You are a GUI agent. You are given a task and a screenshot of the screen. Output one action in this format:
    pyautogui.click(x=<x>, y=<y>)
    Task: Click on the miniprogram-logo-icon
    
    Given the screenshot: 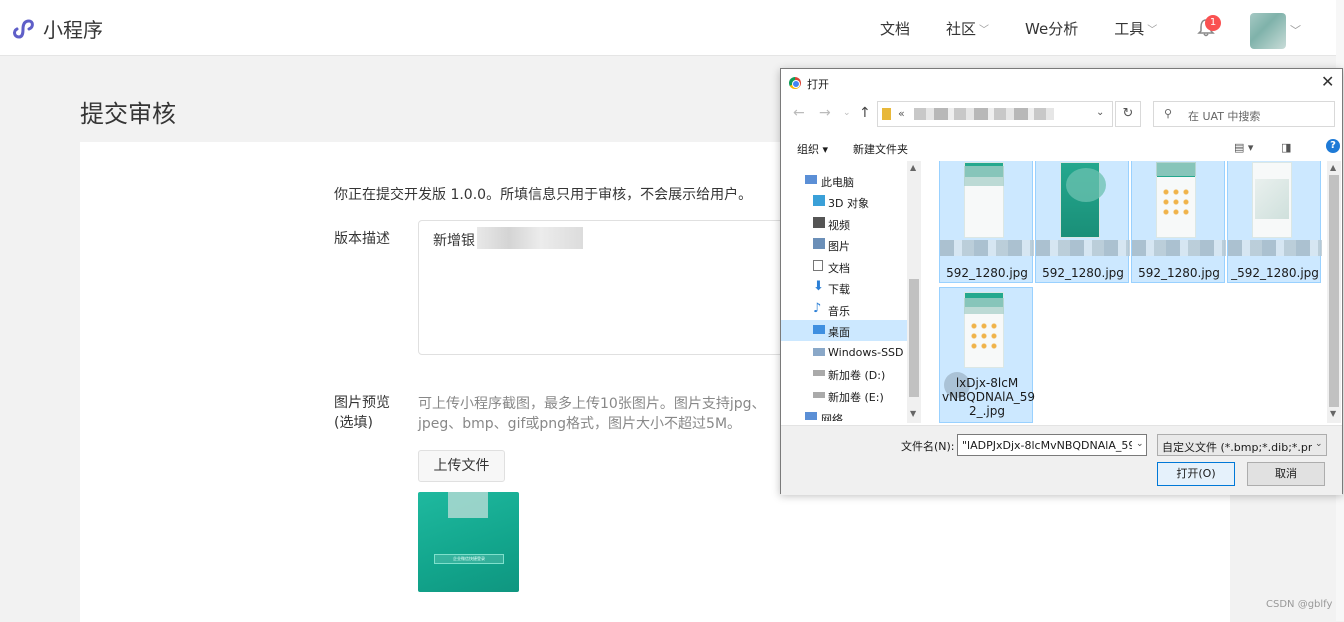 What is the action you would take?
    pyautogui.click(x=23, y=28)
    